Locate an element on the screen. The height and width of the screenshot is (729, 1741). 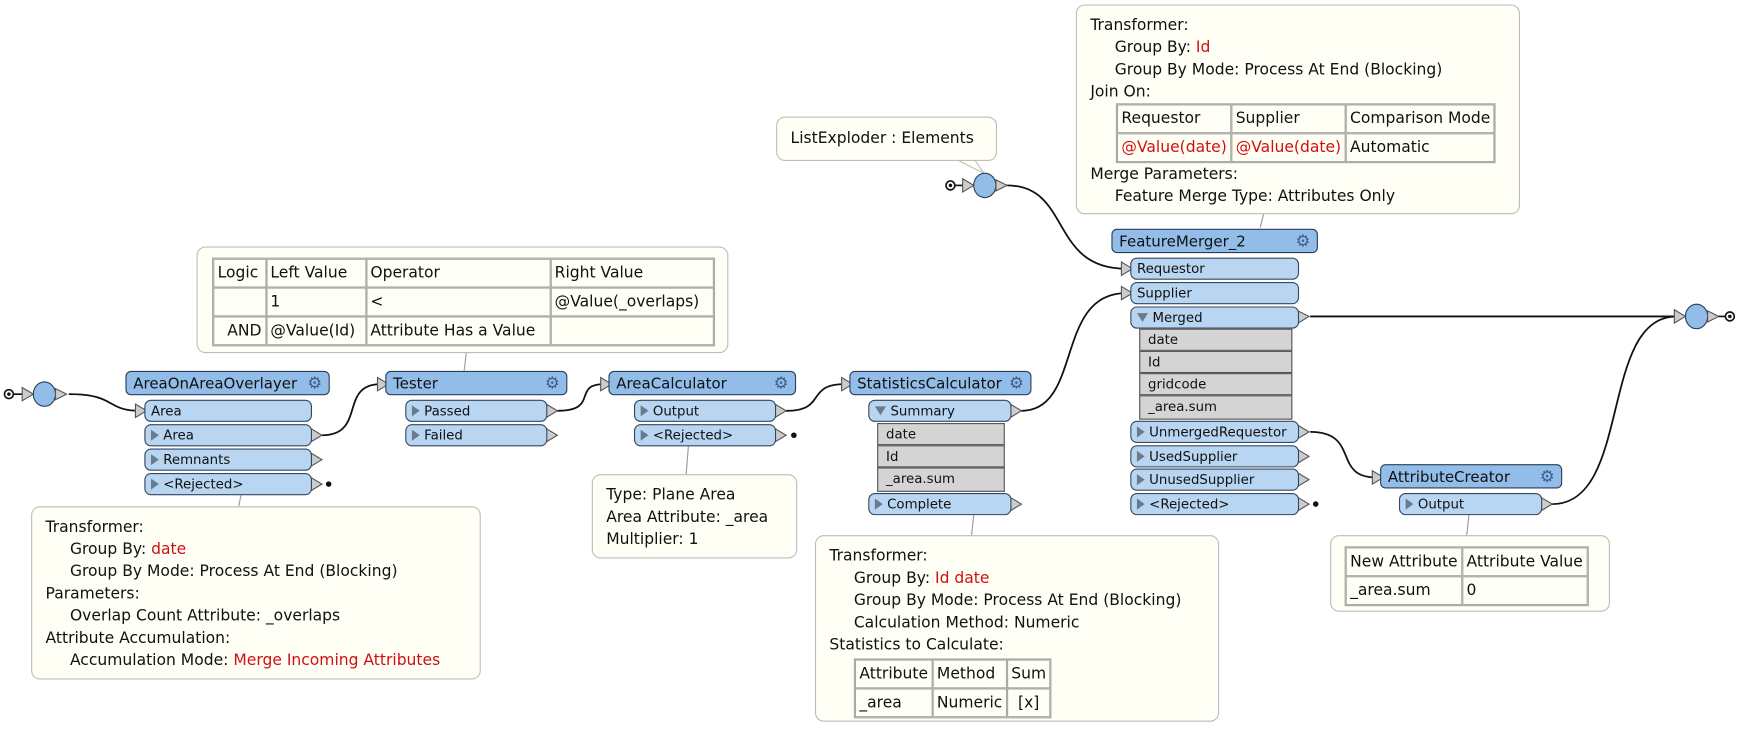
table-cell: Right Value is located at coordinates (632, 273).